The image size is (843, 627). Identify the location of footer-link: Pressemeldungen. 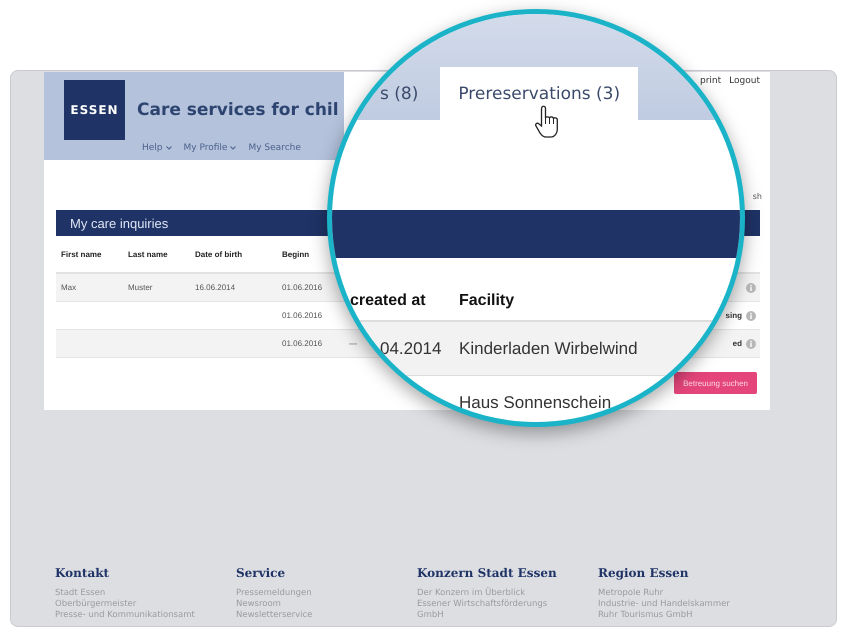
(326, 593).